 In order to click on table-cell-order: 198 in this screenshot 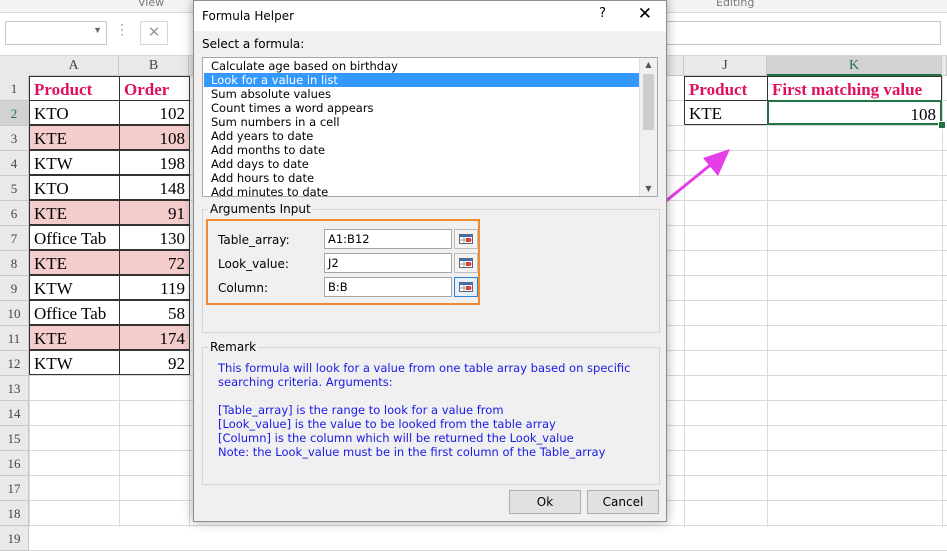, I will do `click(154, 162)`.